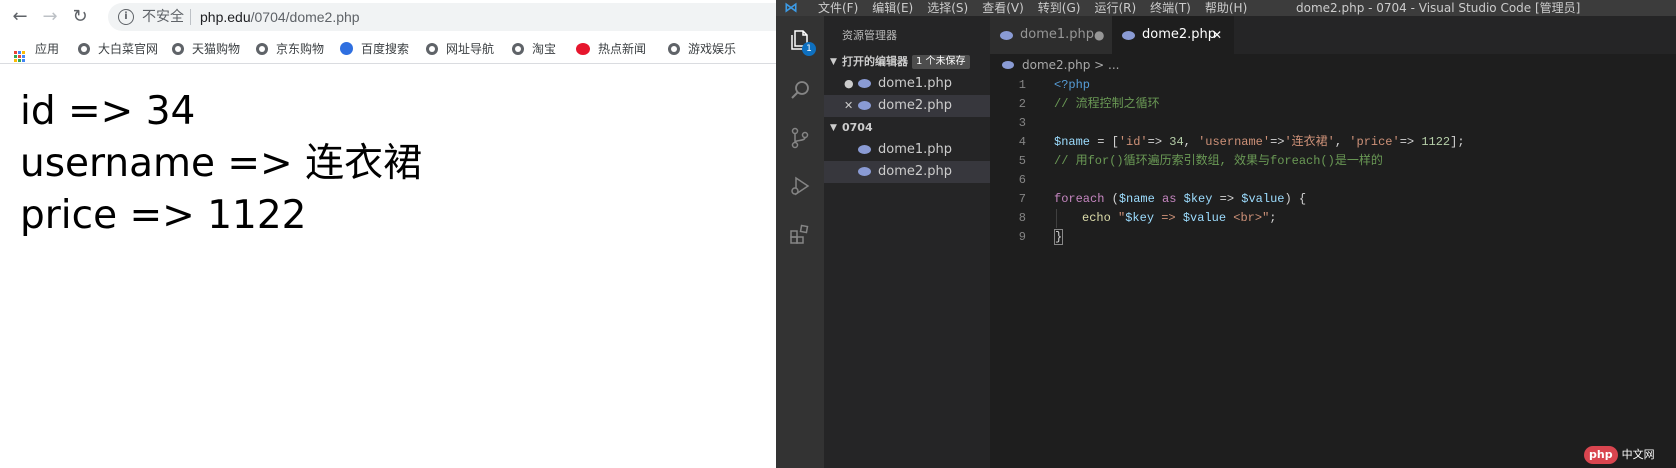  I want to click on line-number: 5, so click(1022, 161).